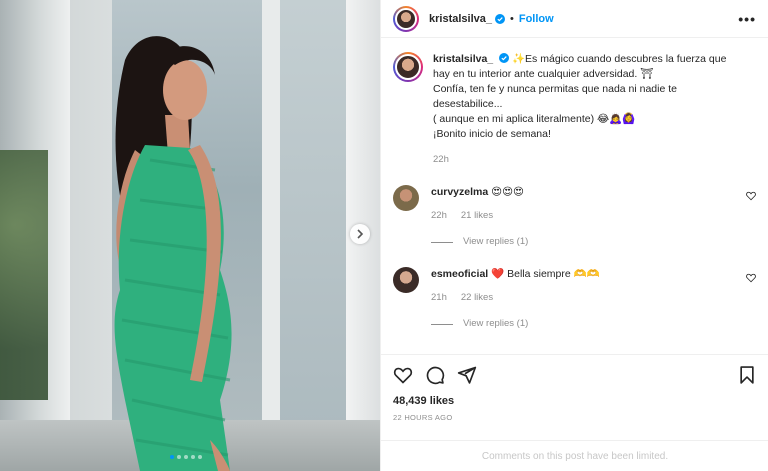 The height and width of the screenshot is (471, 768). What do you see at coordinates (536, 19) in the screenshot?
I see `follow-button: Follow` at bounding box center [536, 19].